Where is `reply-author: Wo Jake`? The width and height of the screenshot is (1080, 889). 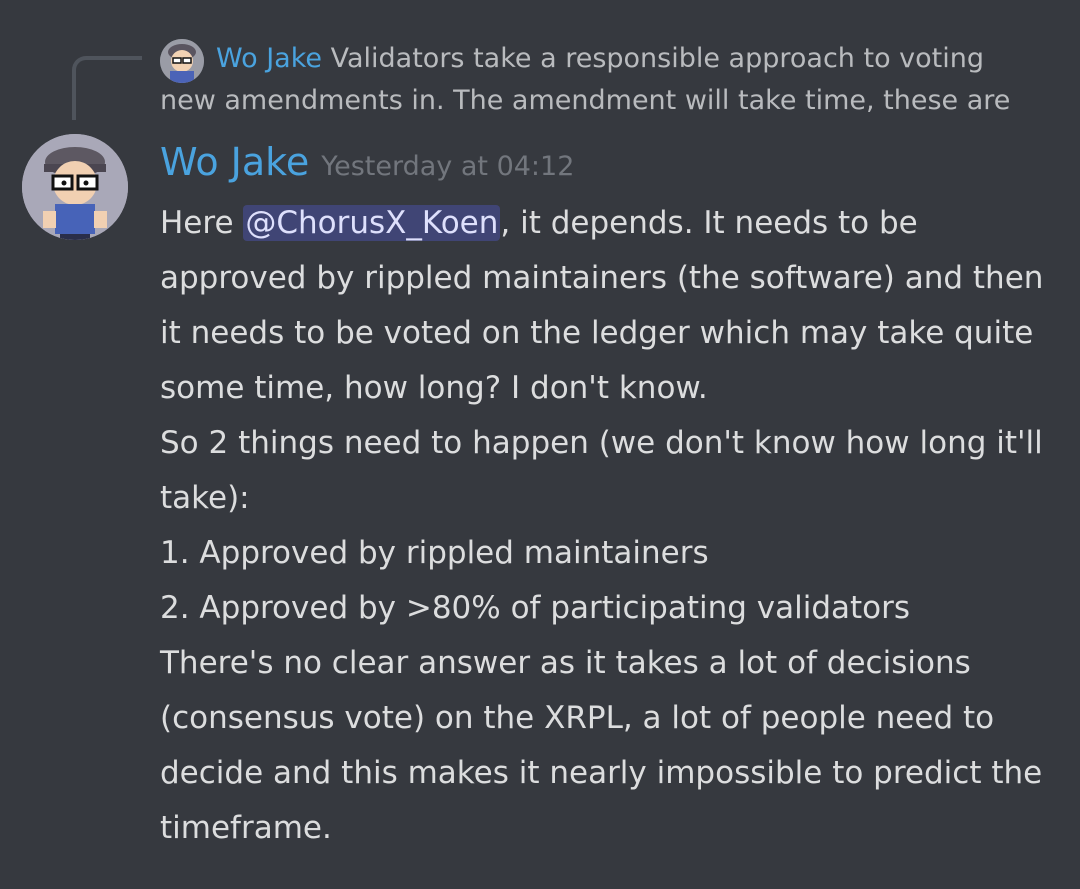
reply-author: Wo Jake is located at coordinates (269, 58).